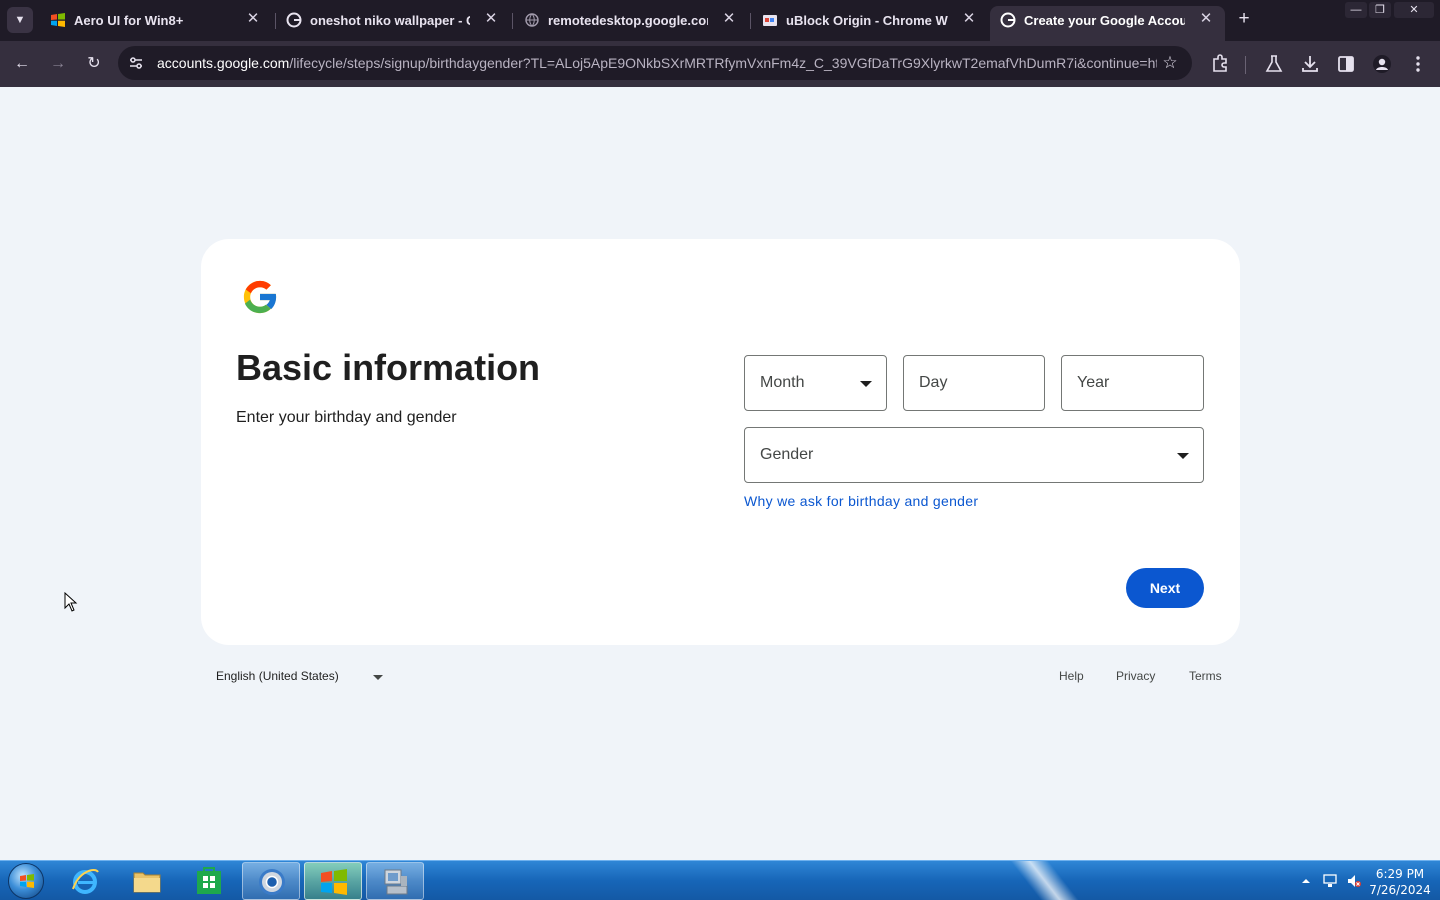 Image resolution: width=1440 pixels, height=900 pixels. I want to click on clock-date: 7/26/2024, so click(1400, 890).